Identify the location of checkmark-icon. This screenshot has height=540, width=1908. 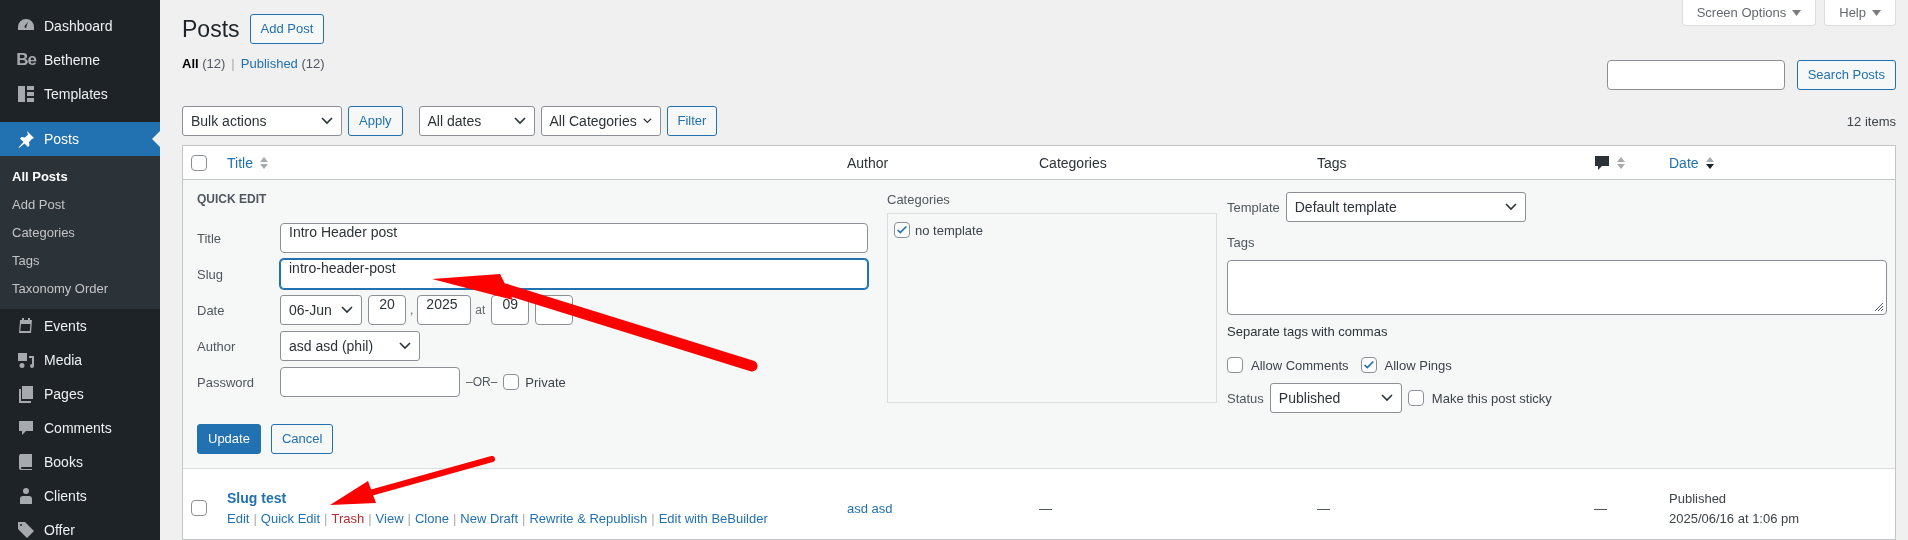
(902, 230).